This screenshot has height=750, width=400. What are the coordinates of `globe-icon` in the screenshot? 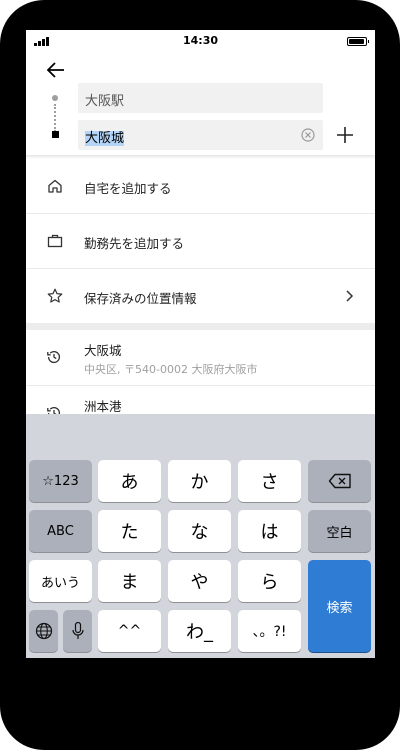 It's located at (43, 631).